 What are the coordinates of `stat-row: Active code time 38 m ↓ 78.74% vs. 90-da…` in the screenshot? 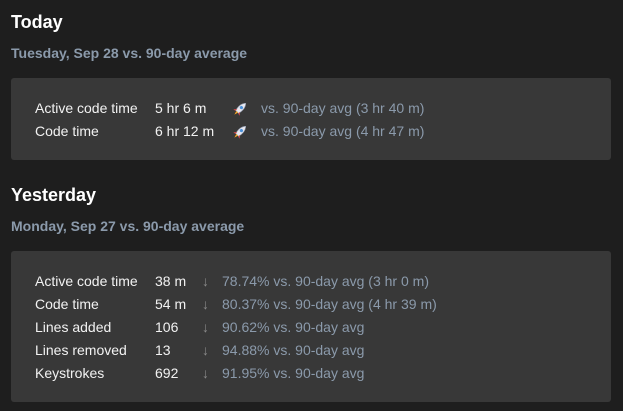 It's located at (323, 281).